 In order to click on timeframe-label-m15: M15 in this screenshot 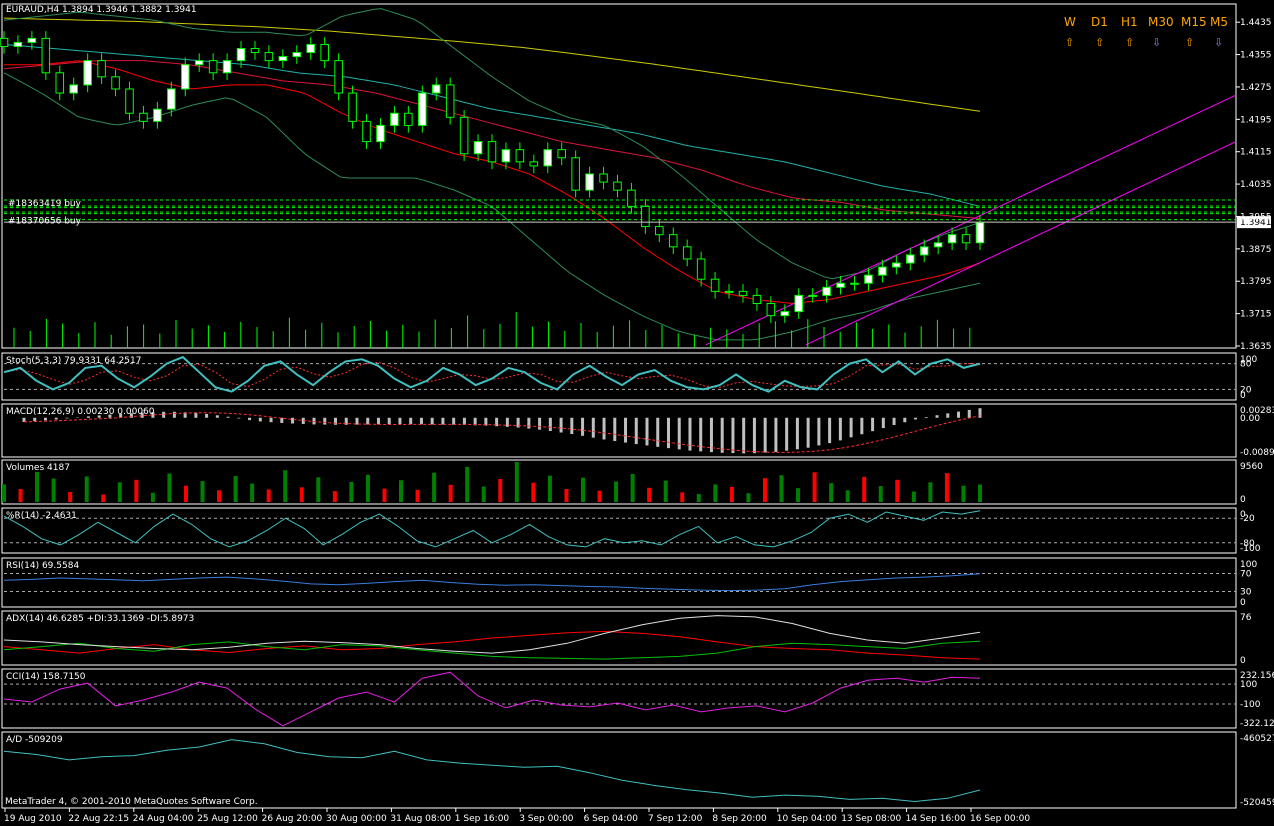, I will do `click(1194, 22)`.